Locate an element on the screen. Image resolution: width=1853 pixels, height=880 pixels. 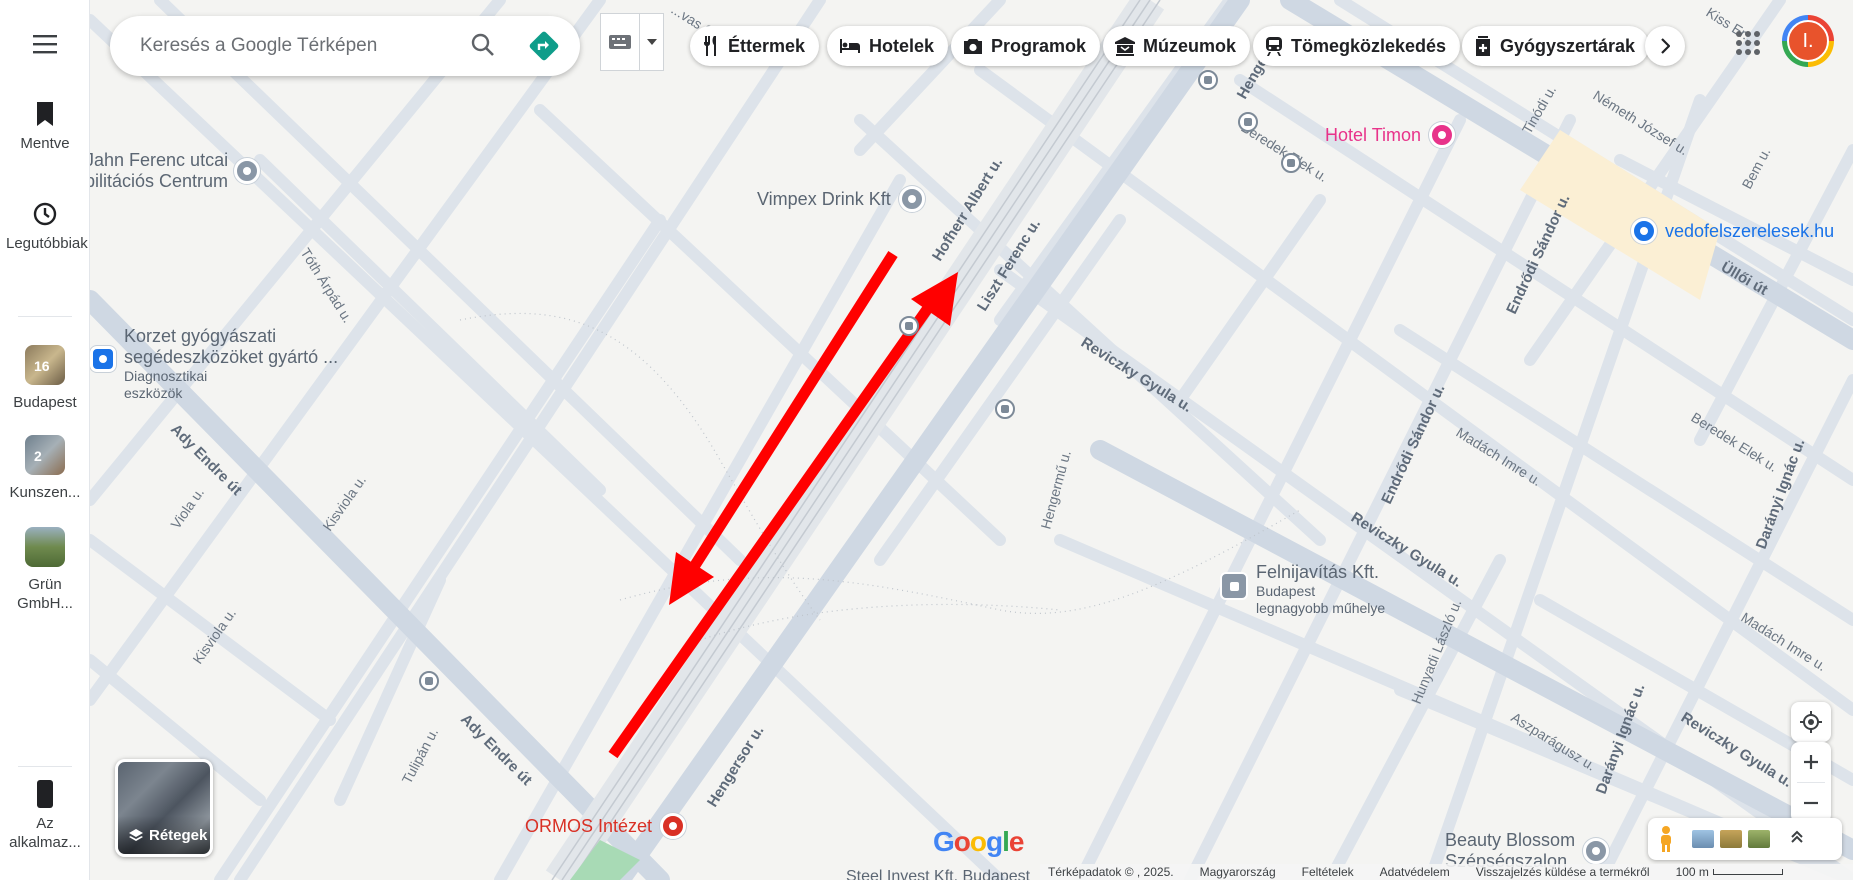
layers-button: Rétegek is located at coordinates (164, 808).